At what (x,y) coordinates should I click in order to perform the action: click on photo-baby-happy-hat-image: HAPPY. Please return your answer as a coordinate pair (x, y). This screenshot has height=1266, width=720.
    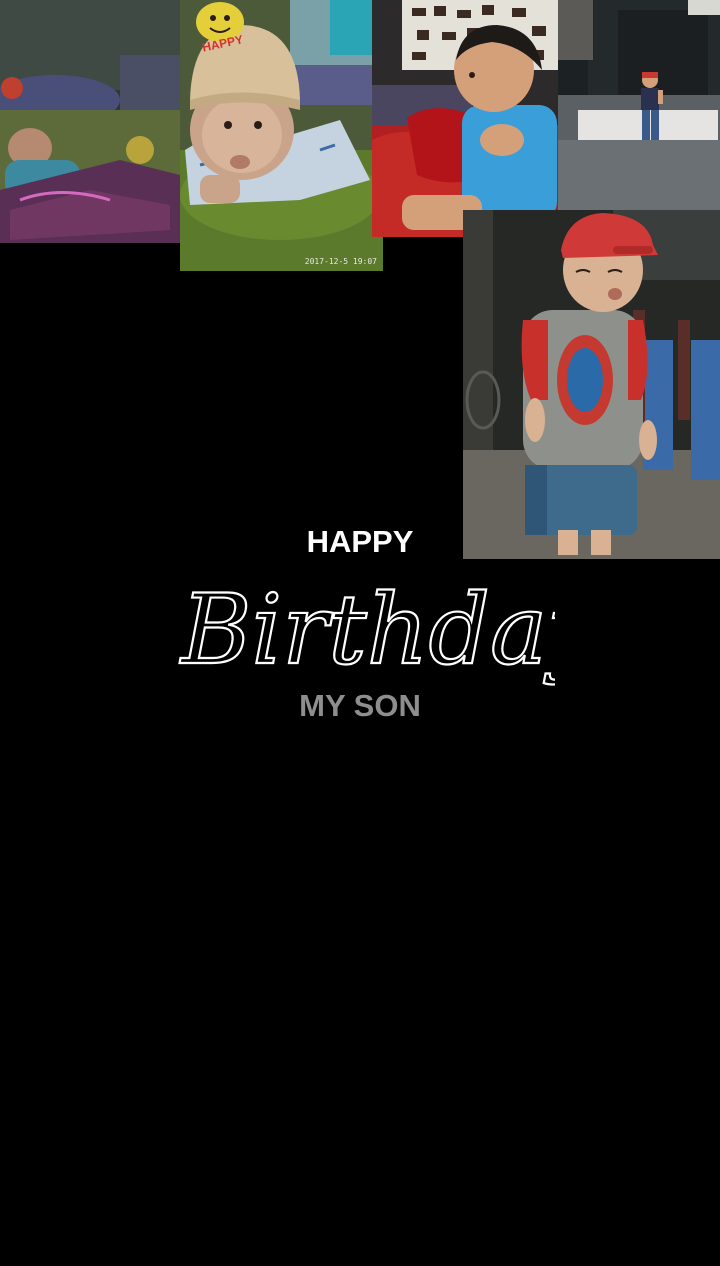
    Looking at the image, I should click on (281, 135).